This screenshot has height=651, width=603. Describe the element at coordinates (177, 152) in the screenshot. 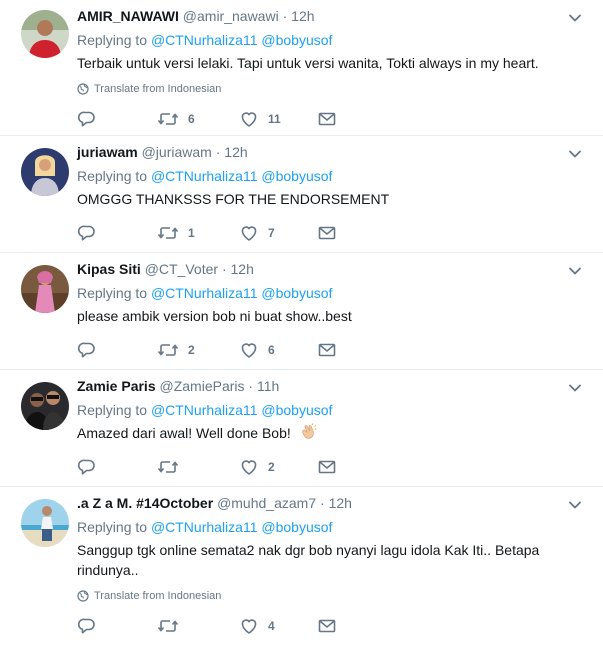

I see `user-handle: @juriawam` at that location.